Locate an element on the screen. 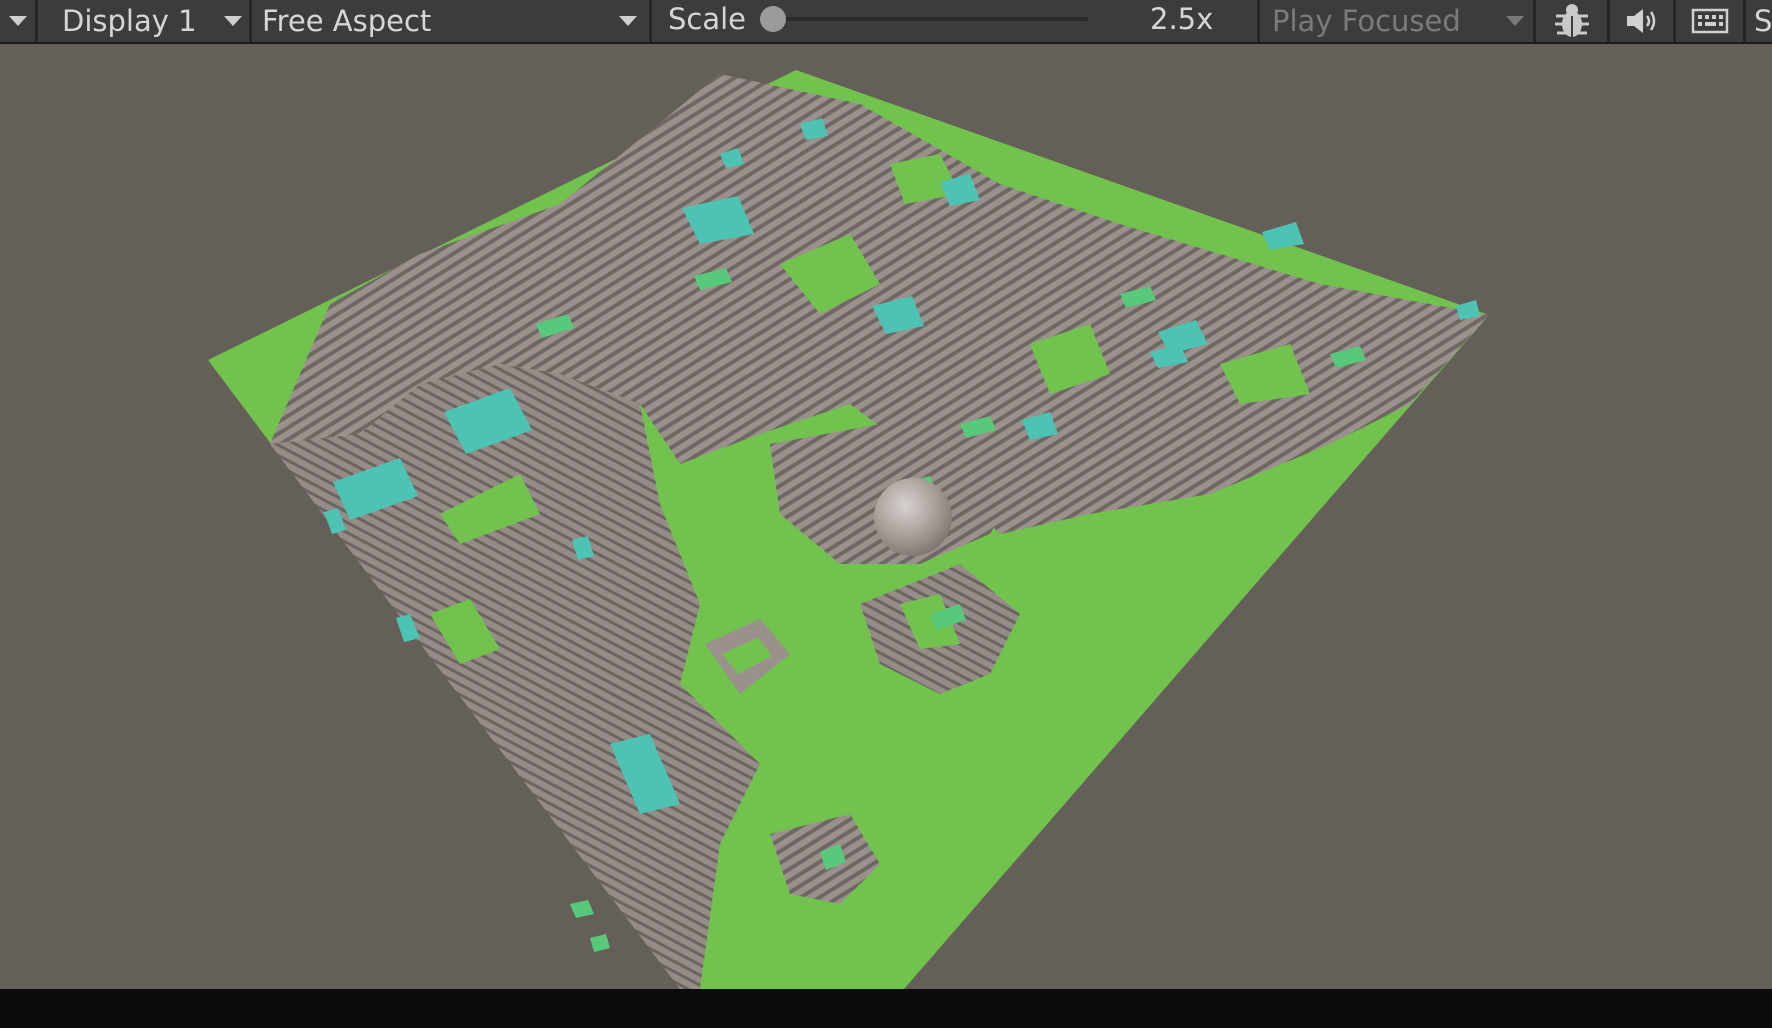 The height and width of the screenshot is (1028, 1772). scale-label: Scale is located at coordinates (707, 19).